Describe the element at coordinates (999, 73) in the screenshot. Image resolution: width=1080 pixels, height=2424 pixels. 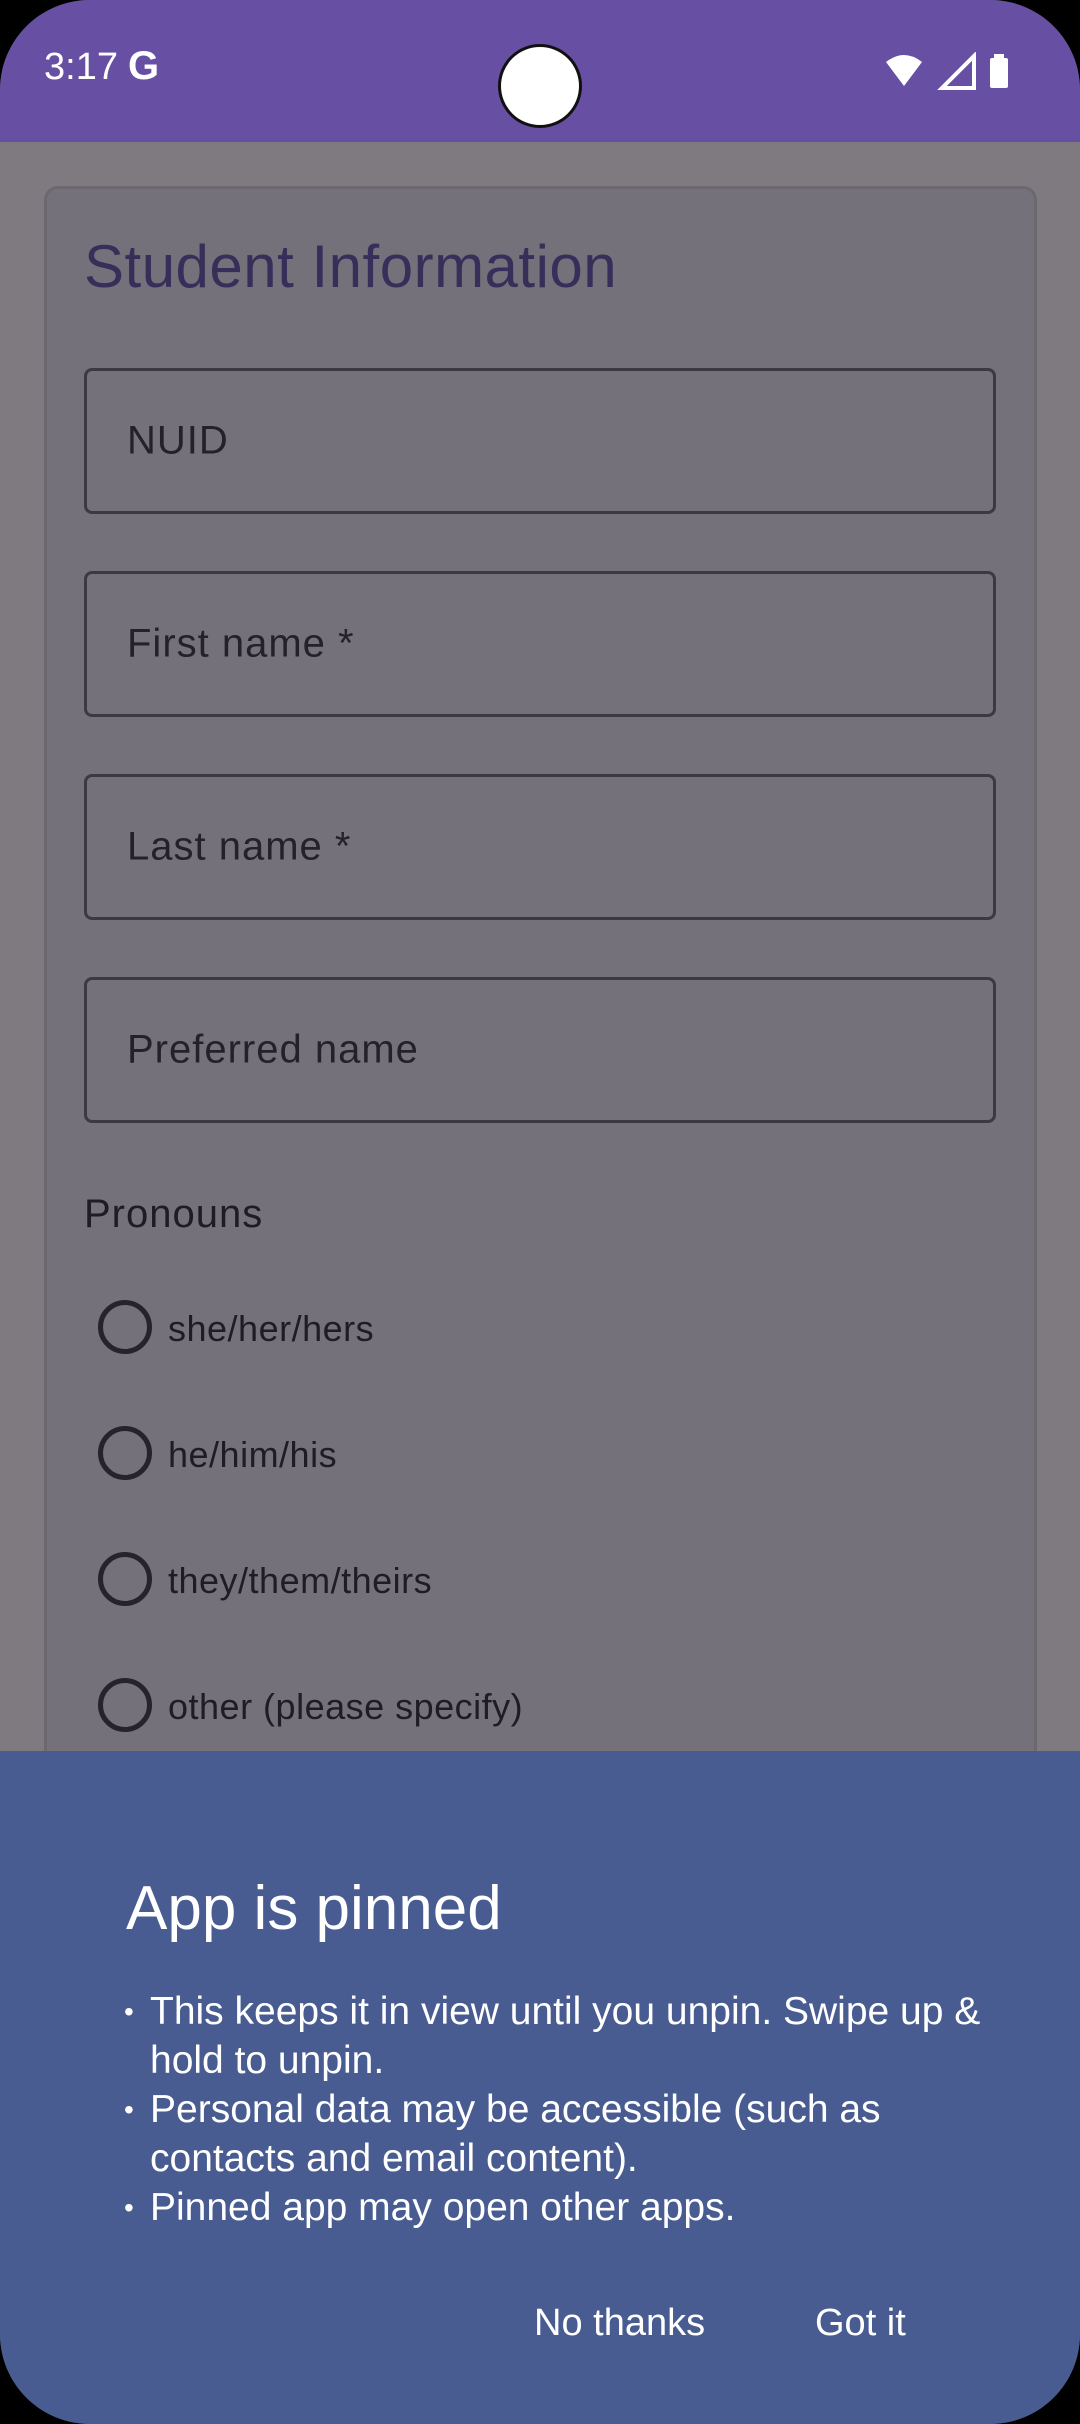
I see `battery-icon` at that location.